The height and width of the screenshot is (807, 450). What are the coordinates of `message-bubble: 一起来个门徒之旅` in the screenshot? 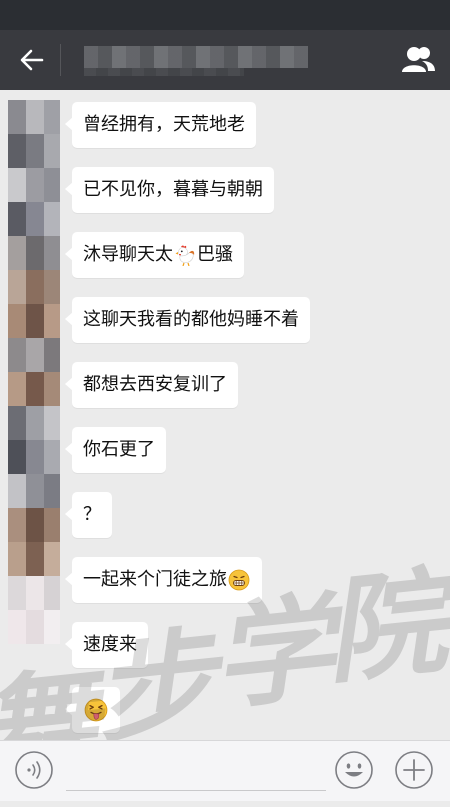 It's located at (163, 580).